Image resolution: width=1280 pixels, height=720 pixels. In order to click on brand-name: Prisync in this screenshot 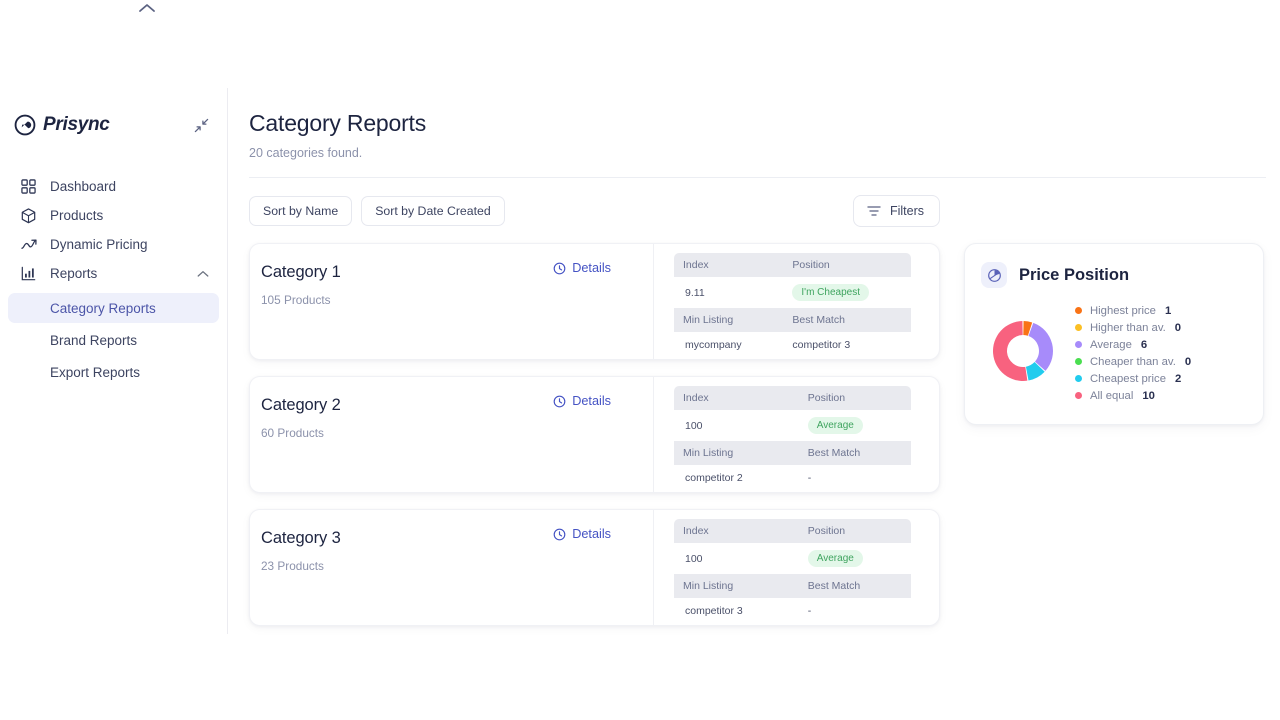, I will do `click(76, 124)`.